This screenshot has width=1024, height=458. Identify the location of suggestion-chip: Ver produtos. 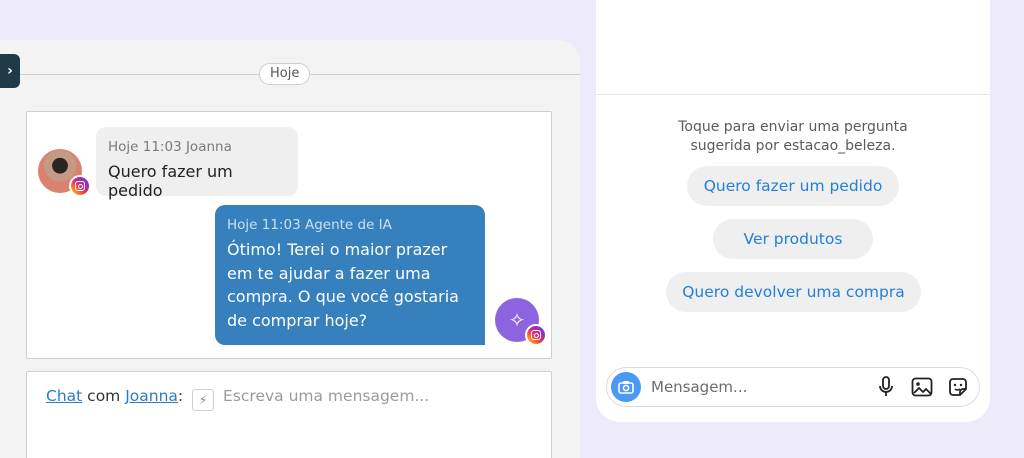
(793, 239).